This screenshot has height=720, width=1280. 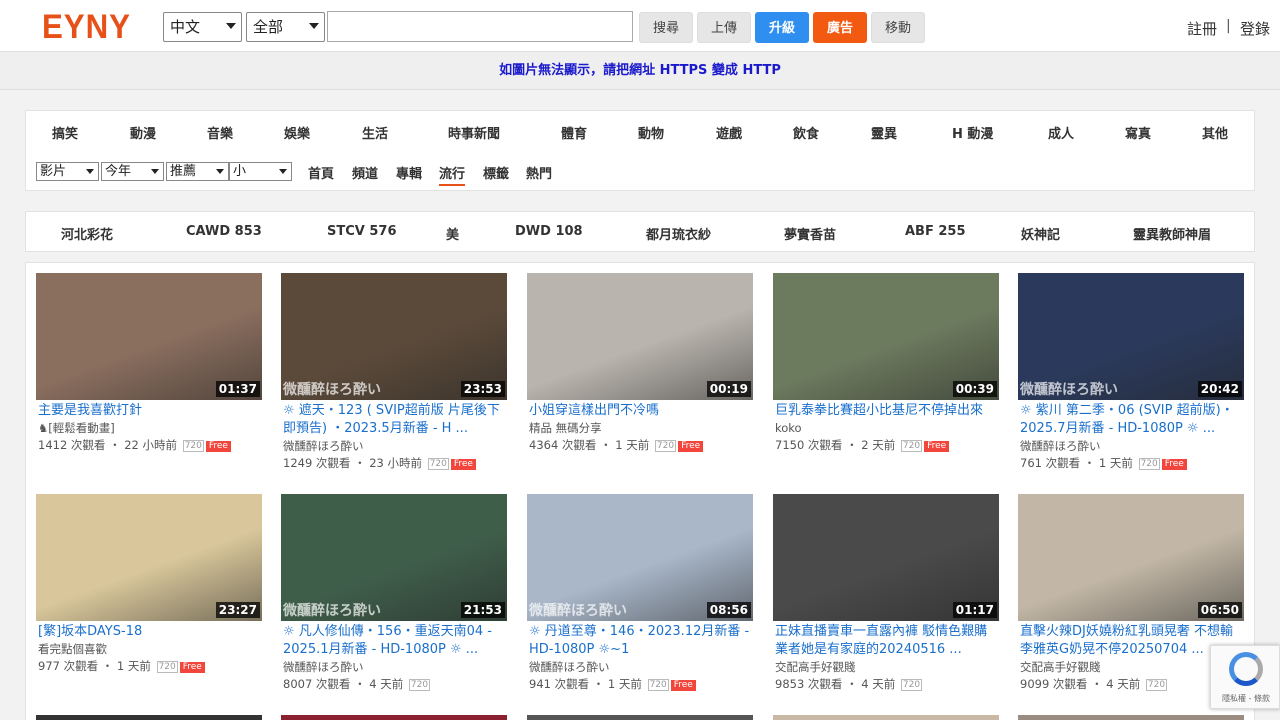 What do you see at coordinates (729, 132) in the screenshot?
I see `category-item: 遊戲` at bounding box center [729, 132].